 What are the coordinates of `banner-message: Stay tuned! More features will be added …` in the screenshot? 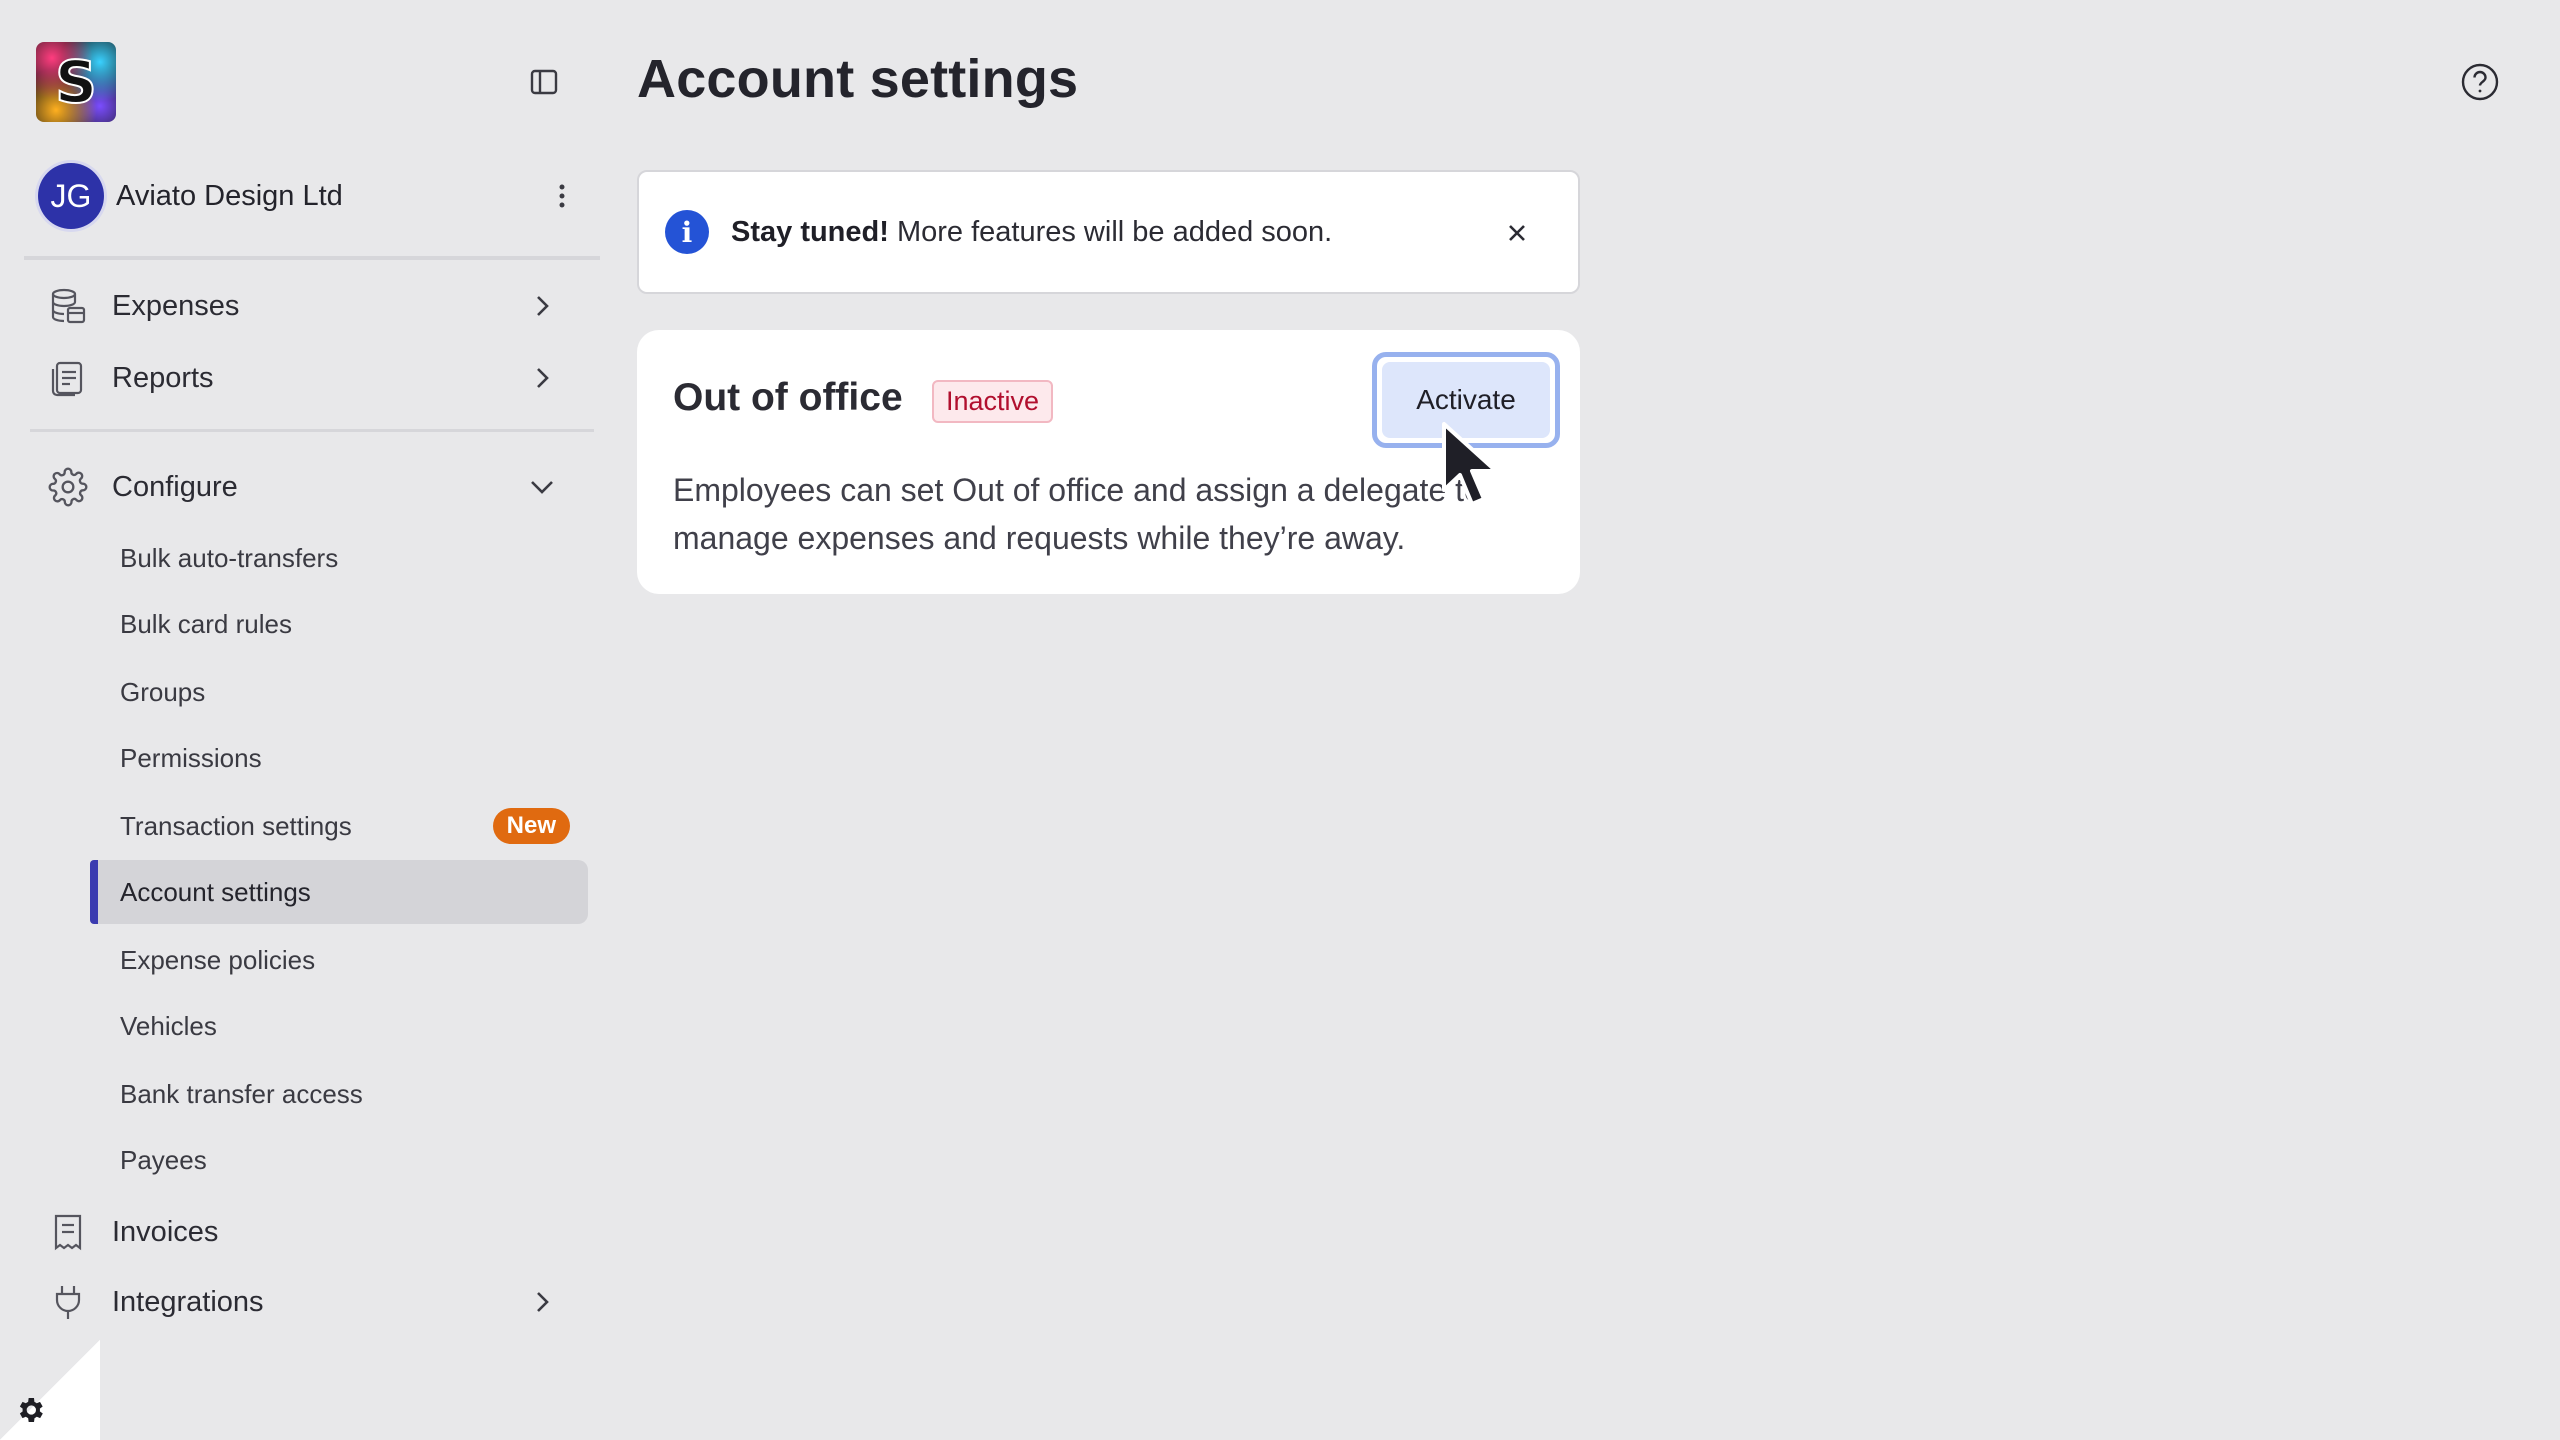 It's located at (1031, 232).